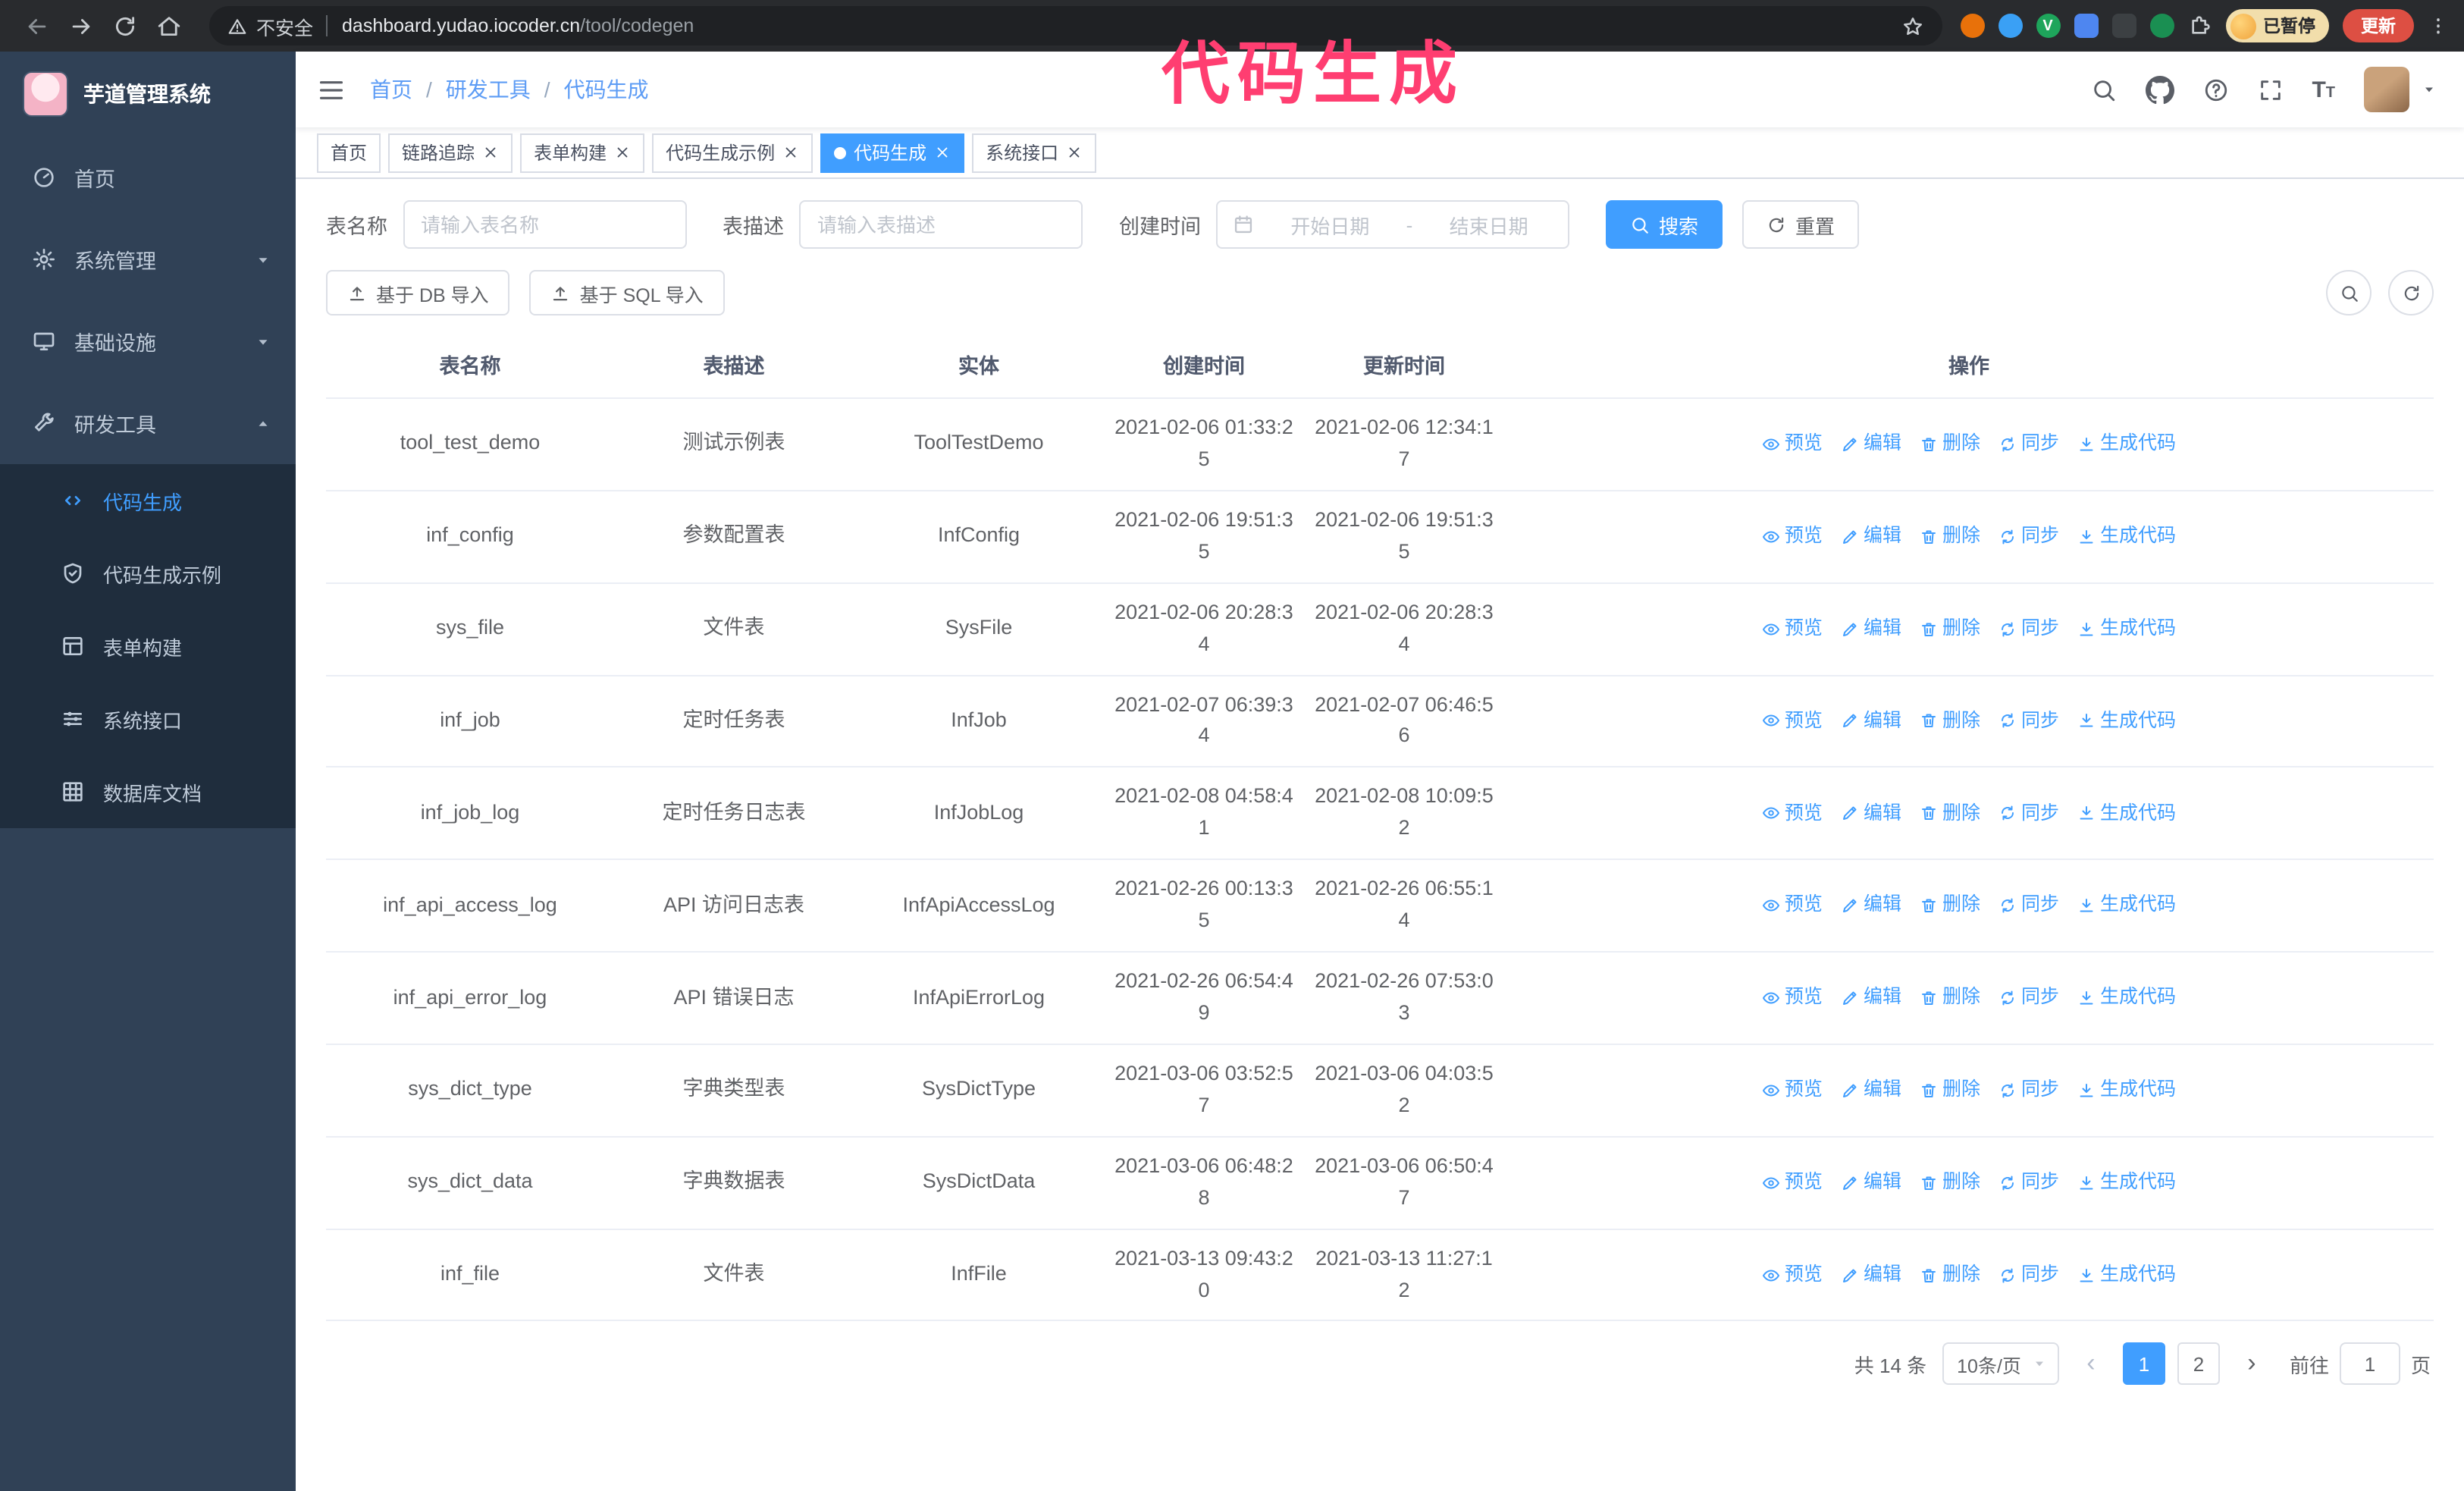  I want to click on sidebar-subitem-1: 代码生成示例, so click(148, 573).